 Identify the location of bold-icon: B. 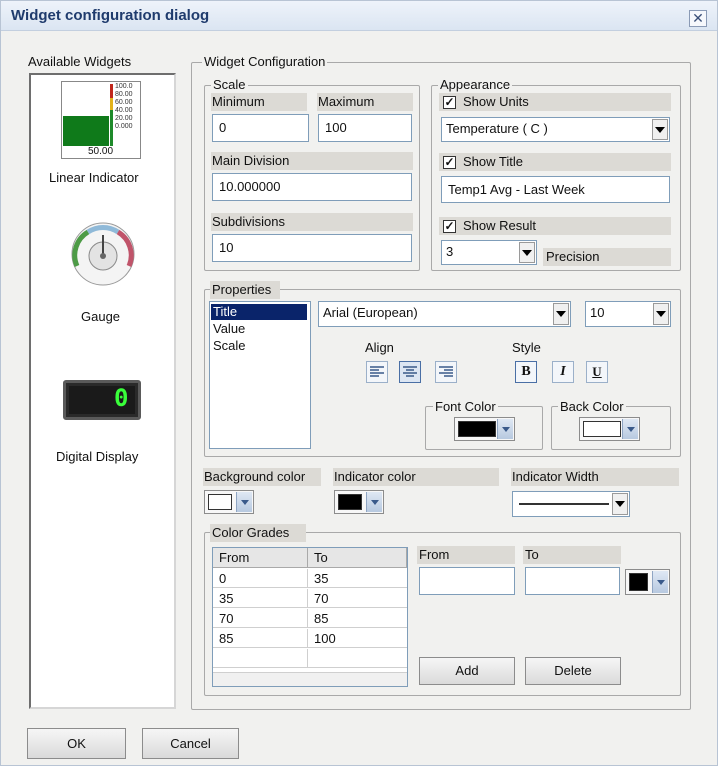
(526, 371).